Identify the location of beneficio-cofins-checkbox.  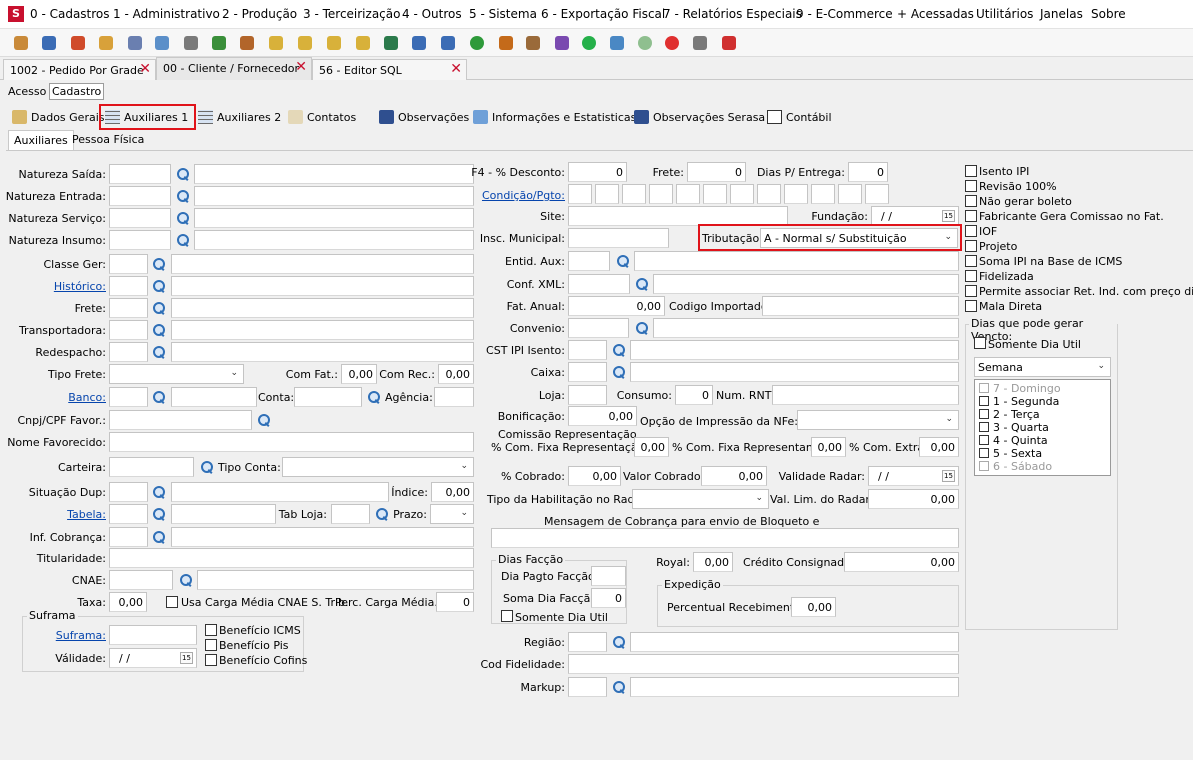
(211, 660).